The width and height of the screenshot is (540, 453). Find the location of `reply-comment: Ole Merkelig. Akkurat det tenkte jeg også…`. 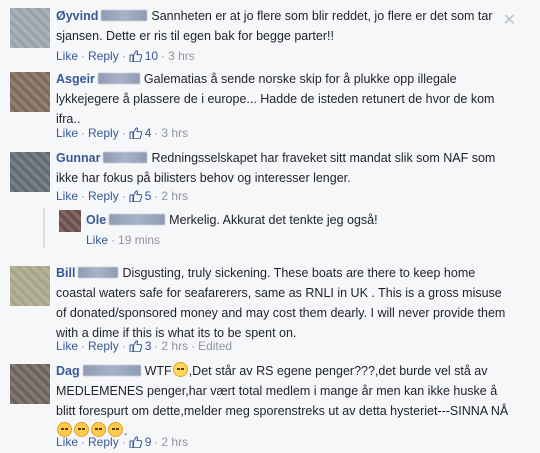

reply-comment: Ole Merkelig. Akkurat det tenkte jeg også… is located at coordinates (270, 229).